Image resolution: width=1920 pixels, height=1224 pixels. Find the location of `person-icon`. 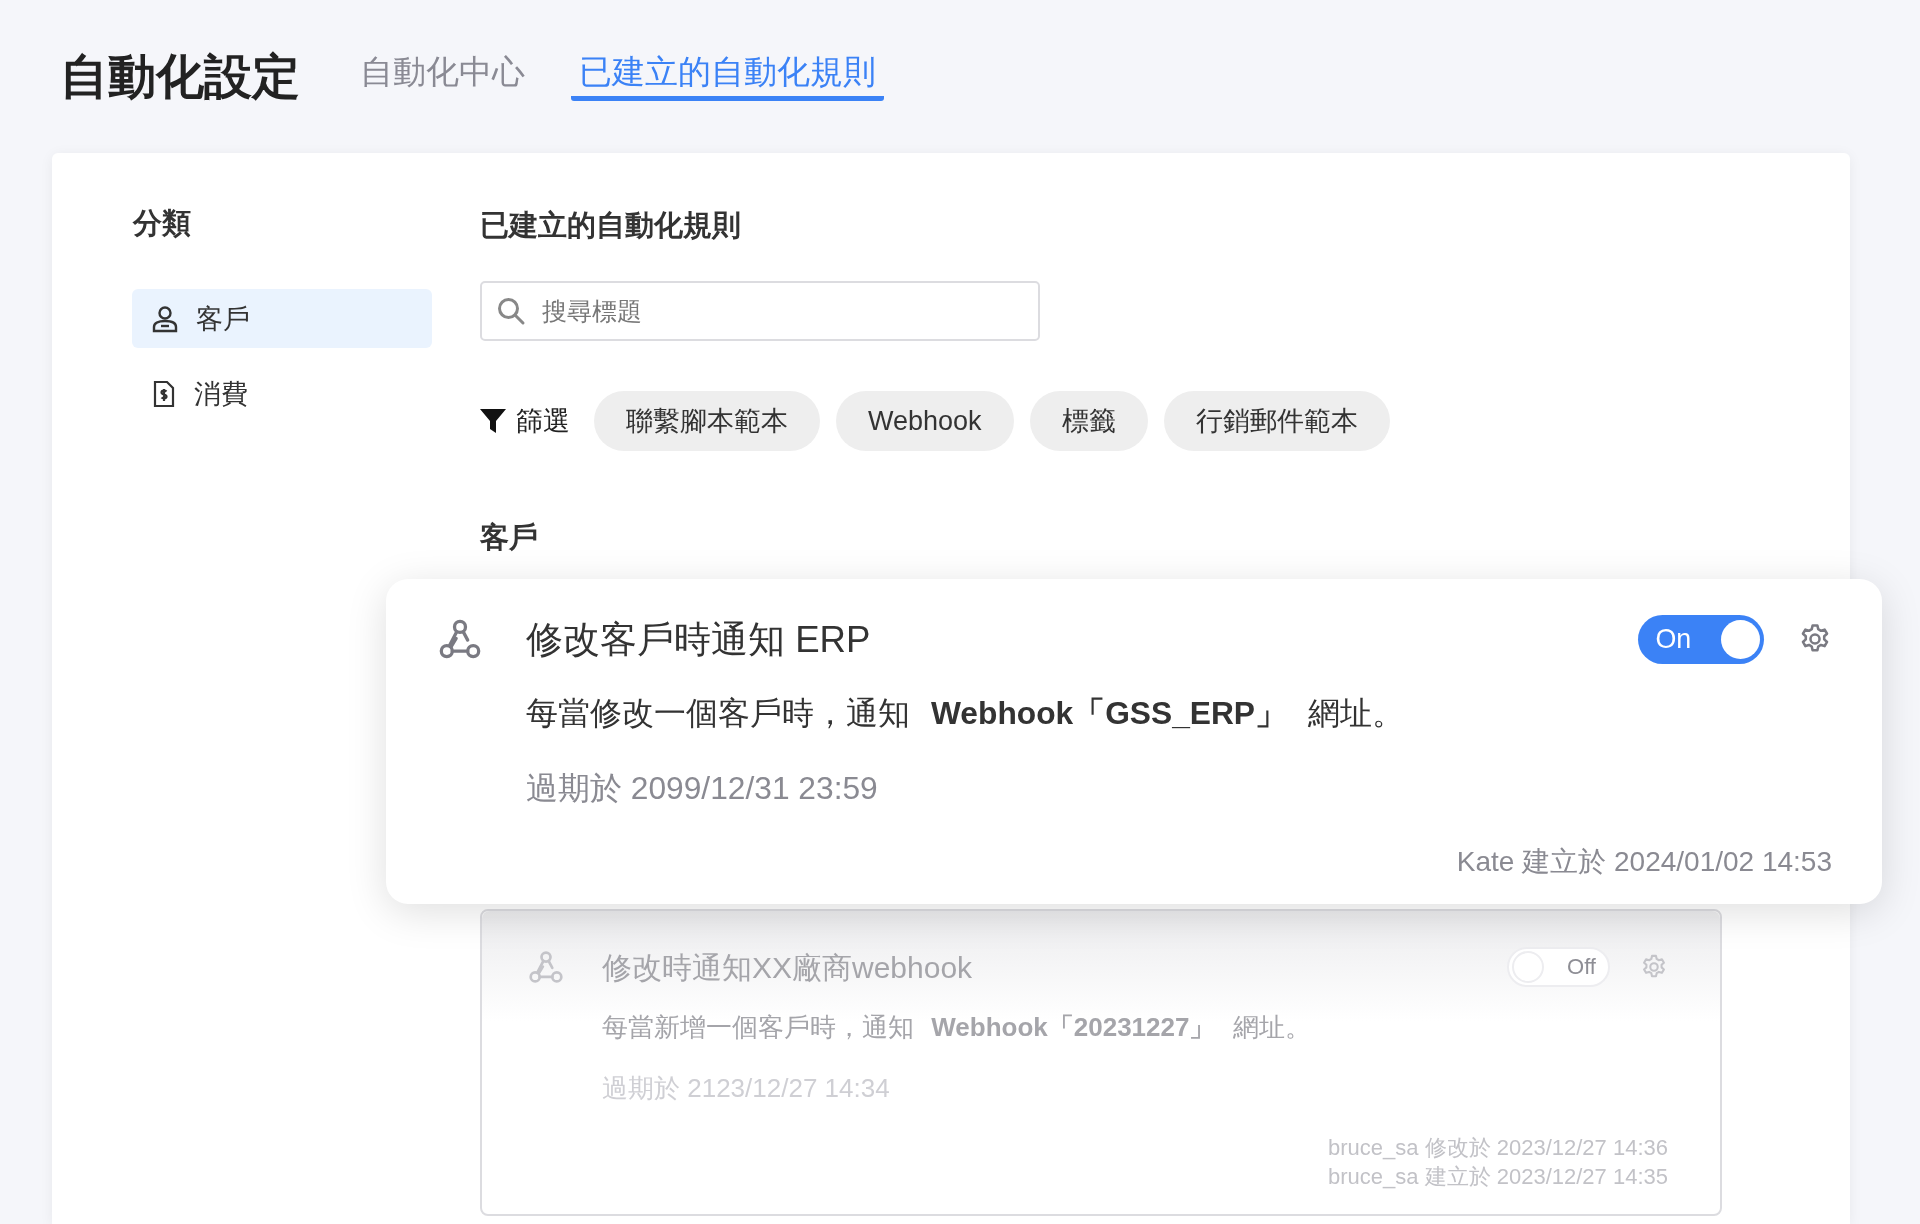

person-icon is located at coordinates (165, 318).